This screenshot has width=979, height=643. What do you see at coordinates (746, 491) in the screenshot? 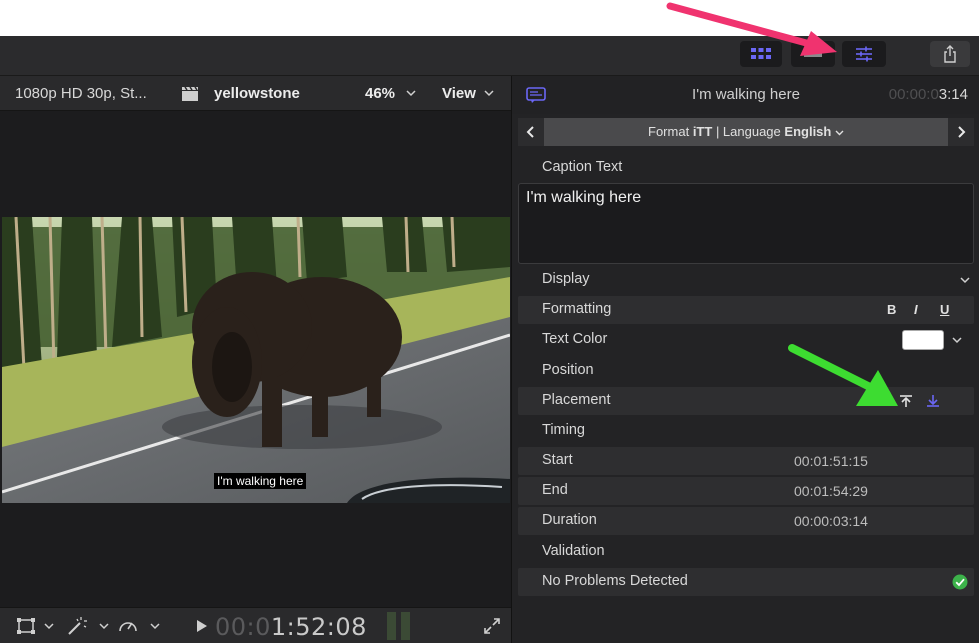
I see `end-row: End 00:01:54:29` at bounding box center [746, 491].